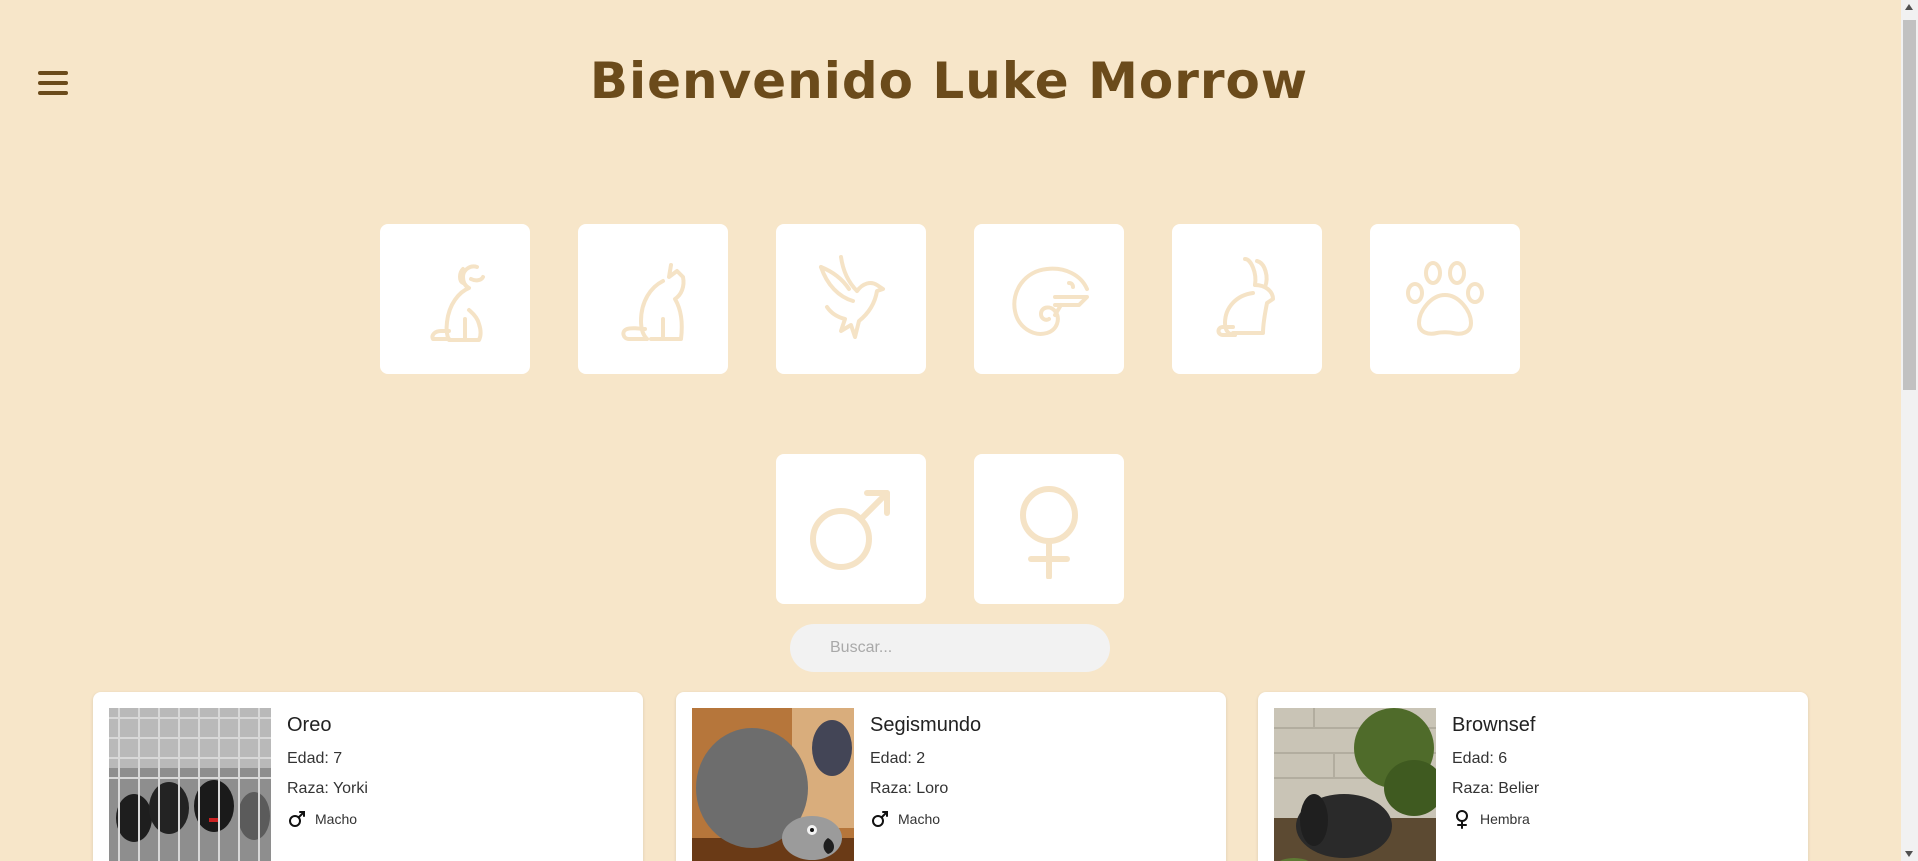  I want to click on pet-name: Oreo, so click(309, 725).